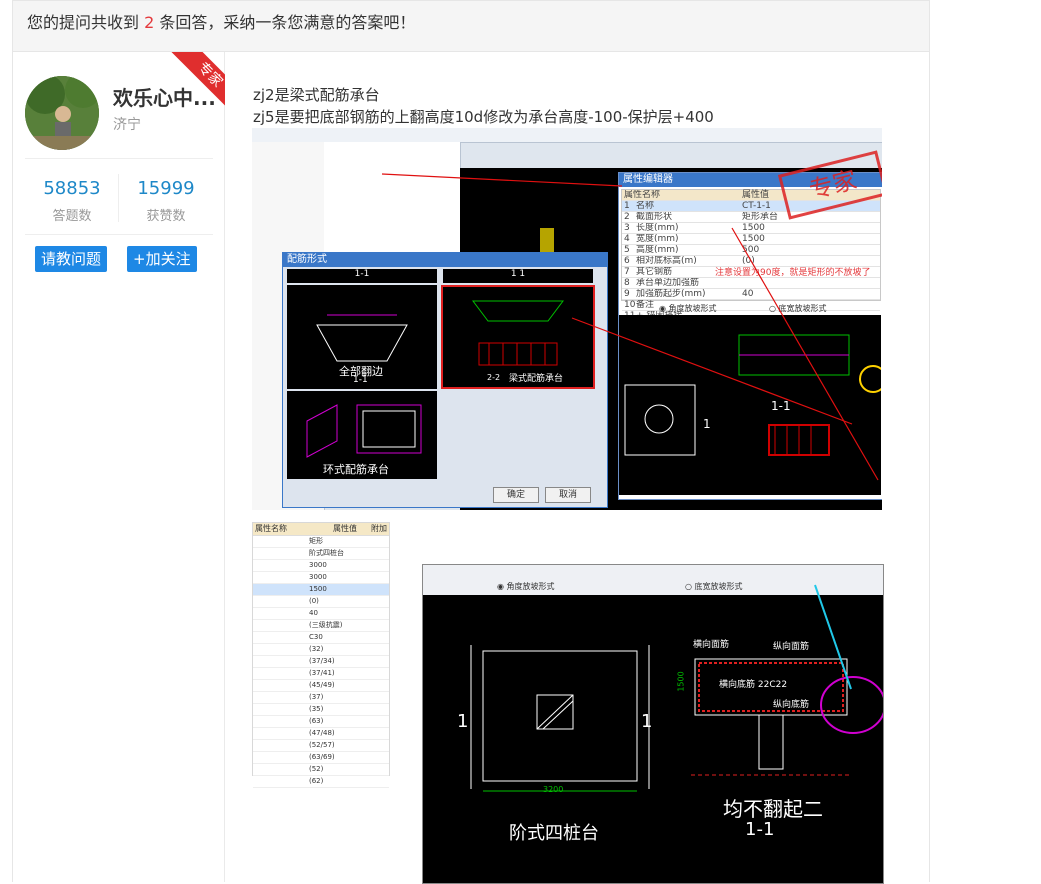  What do you see at coordinates (83, 22) in the screenshot?
I see `answer-count-prefix: 您的提问共收到` at bounding box center [83, 22].